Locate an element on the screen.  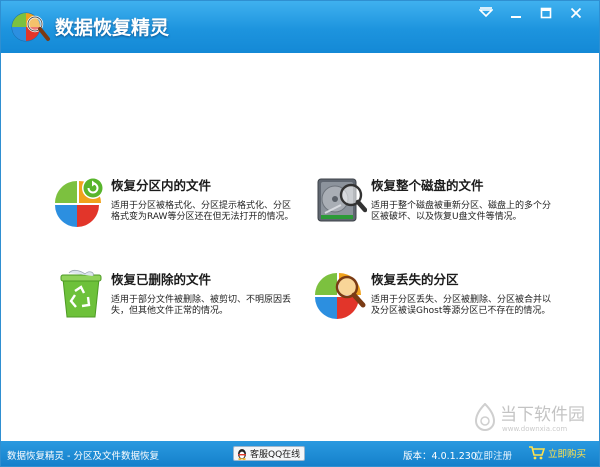
buy-now-button: 立即购买 is located at coordinates (557, 452).